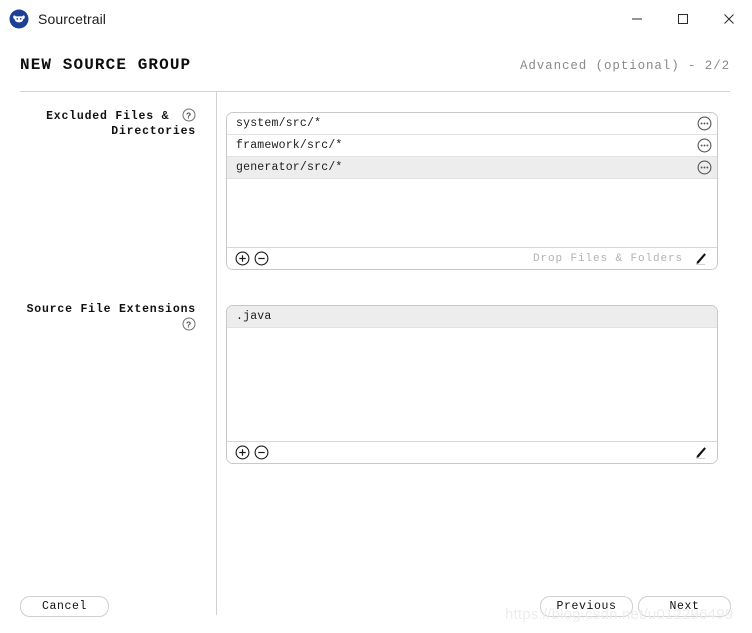 Image resolution: width=752 pixels, height=633 pixels. Describe the element at coordinates (289, 167) in the screenshot. I see `list-item-text: generator/src/*` at that location.